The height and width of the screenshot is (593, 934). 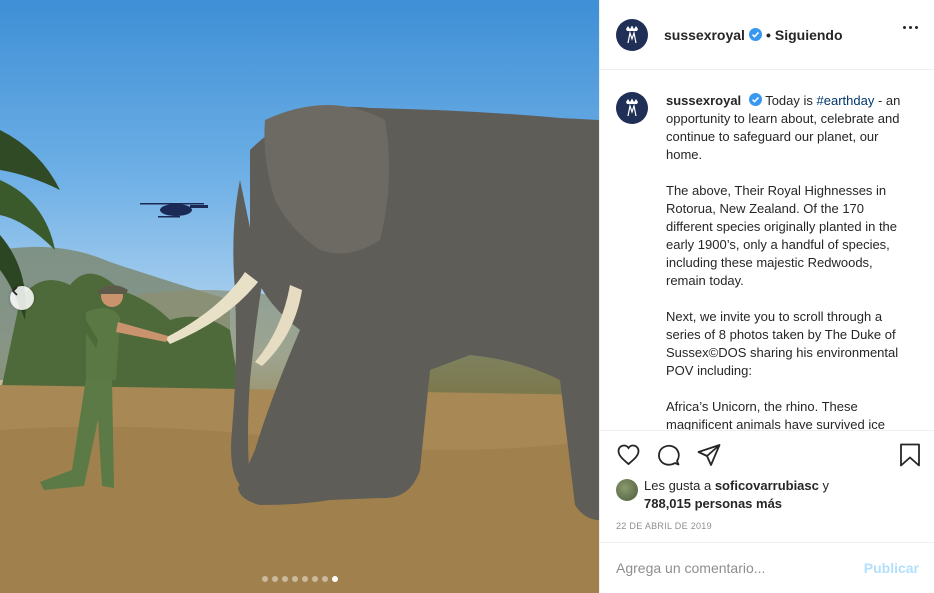 I want to click on share-icon, so click(x=709, y=455).